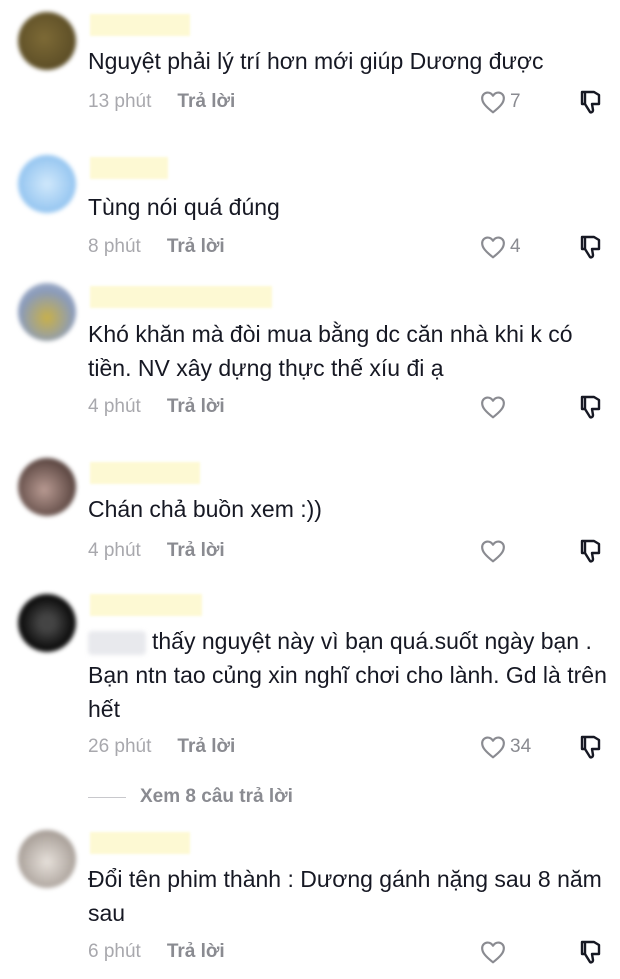  Describe the element at coordinates (114, 951) in the screenshot. I see `comment-time: 6 phút` at that location.